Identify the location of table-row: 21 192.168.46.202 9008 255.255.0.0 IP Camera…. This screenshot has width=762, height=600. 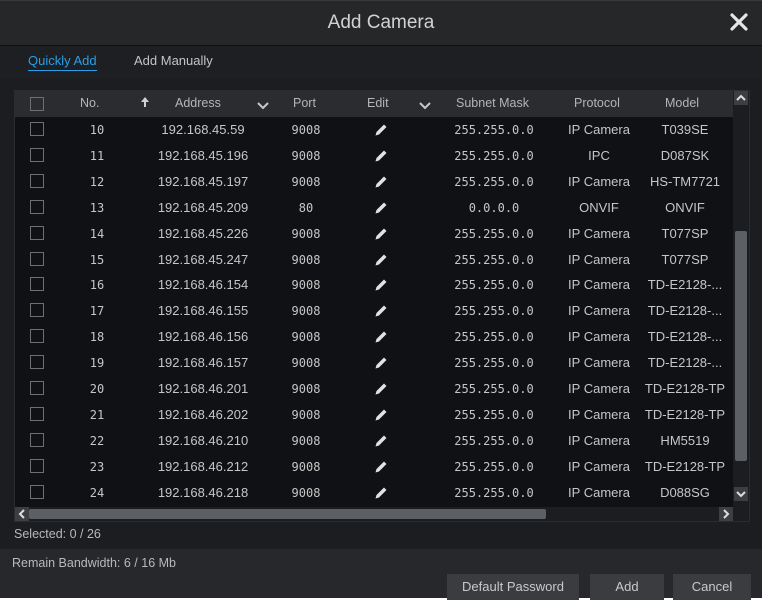
(374, 415).